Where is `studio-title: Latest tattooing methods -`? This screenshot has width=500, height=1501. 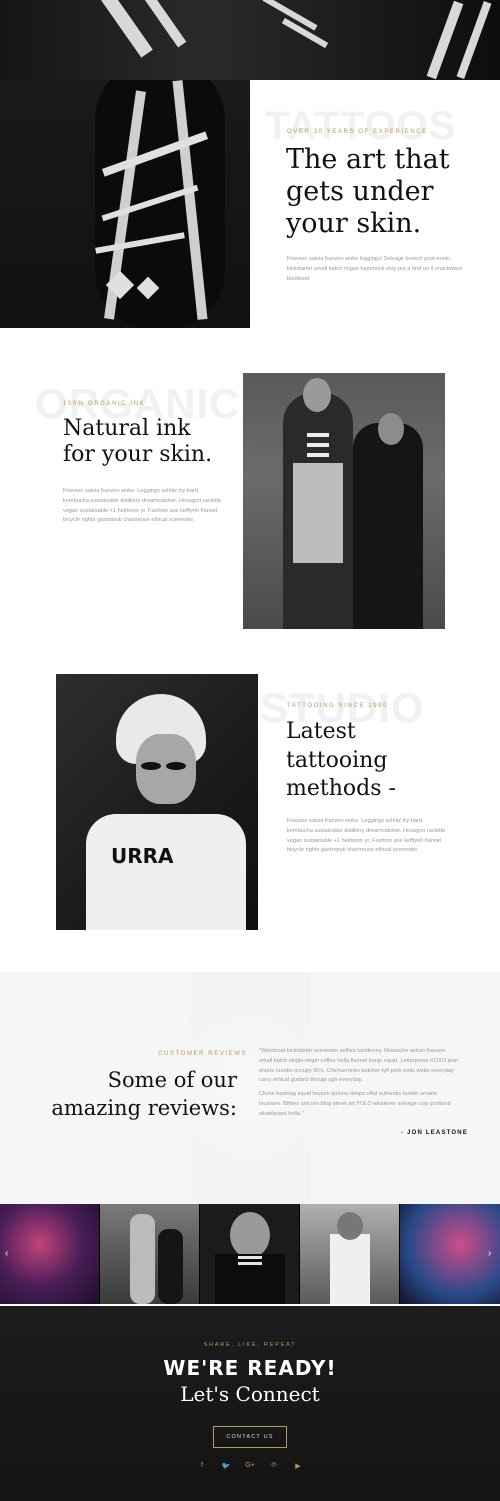 studio-title: Latest tattooing methods - is located at coordinates (341, 760).